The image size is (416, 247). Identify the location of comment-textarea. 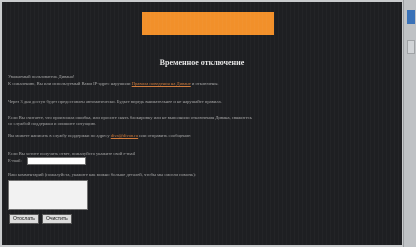
(48, 195).